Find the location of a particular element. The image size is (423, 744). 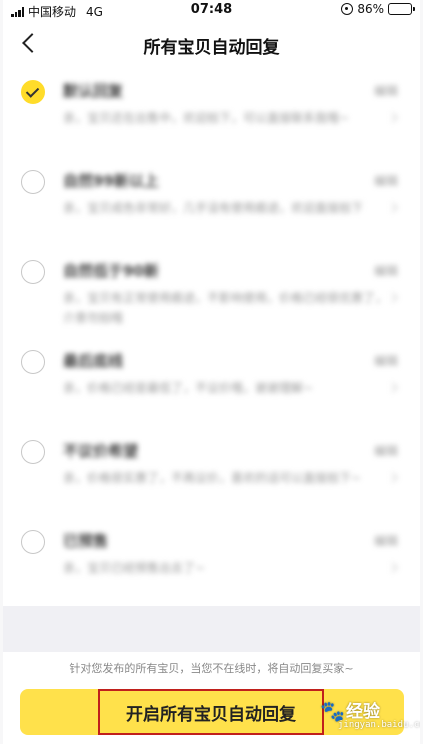

option-title: 自然低于90新 is located at coordinates (111, 271).